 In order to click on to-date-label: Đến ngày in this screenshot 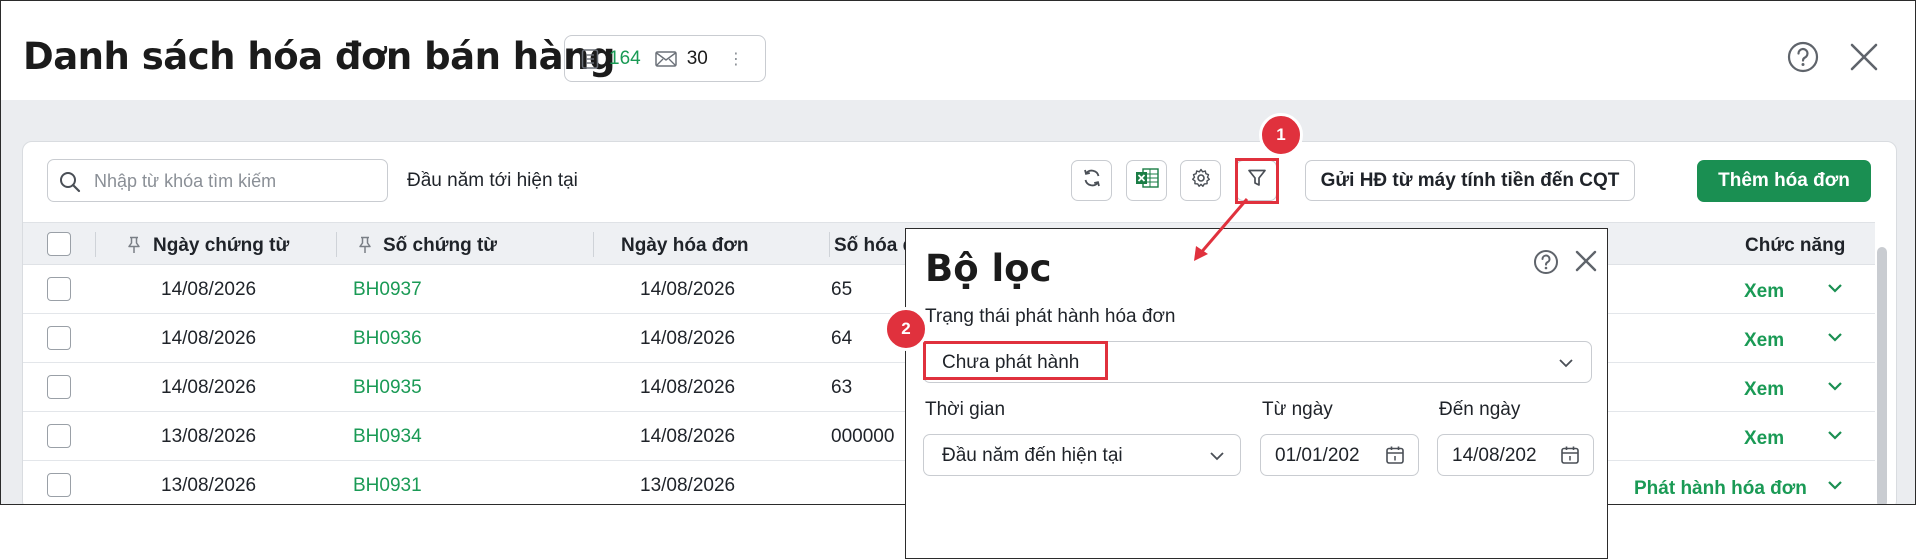, I will do `click(1480, 409)`.